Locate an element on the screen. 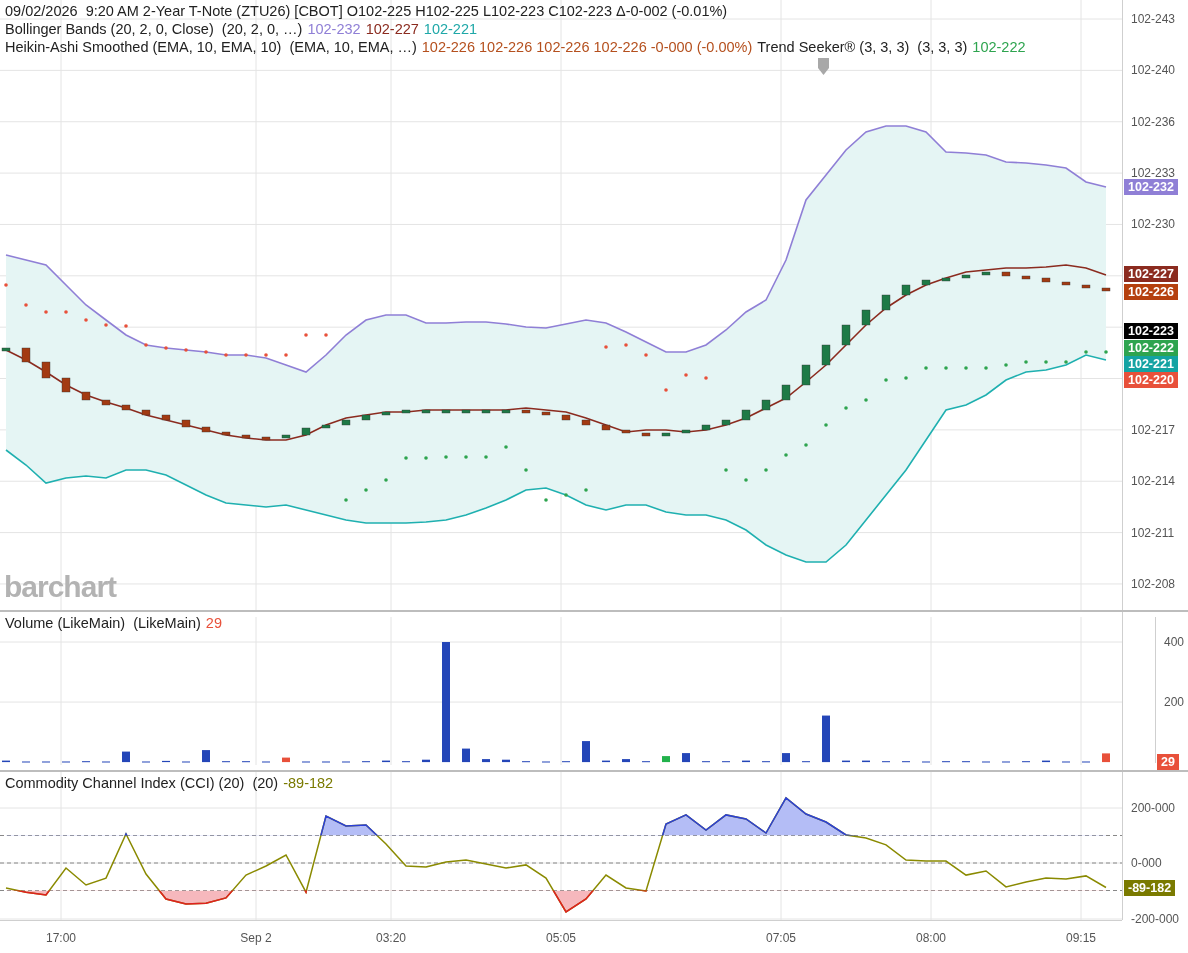 The width and height of the screenshot is (1188, 953). axis-label: 200 is located at coordinates (1174, 702).